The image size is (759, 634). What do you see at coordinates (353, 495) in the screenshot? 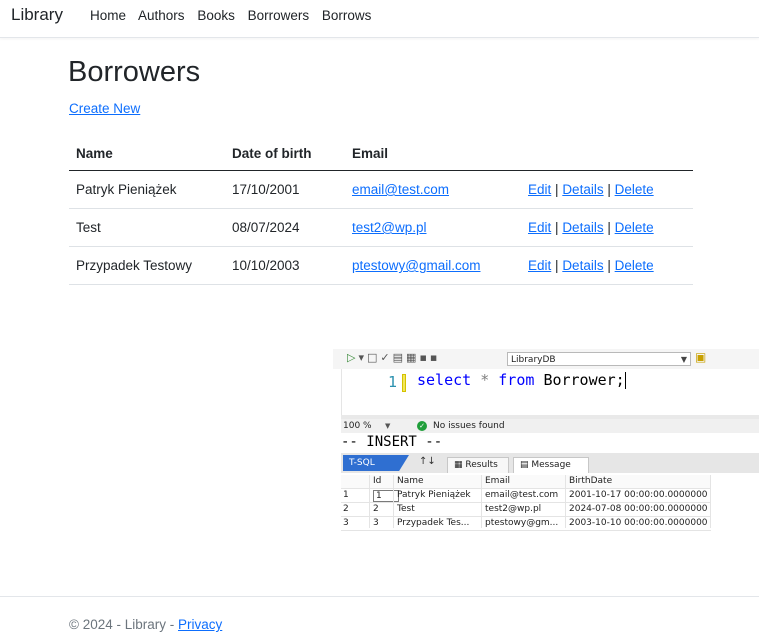
I see `grid-row-index: 1` at bounding box center [353, 495].